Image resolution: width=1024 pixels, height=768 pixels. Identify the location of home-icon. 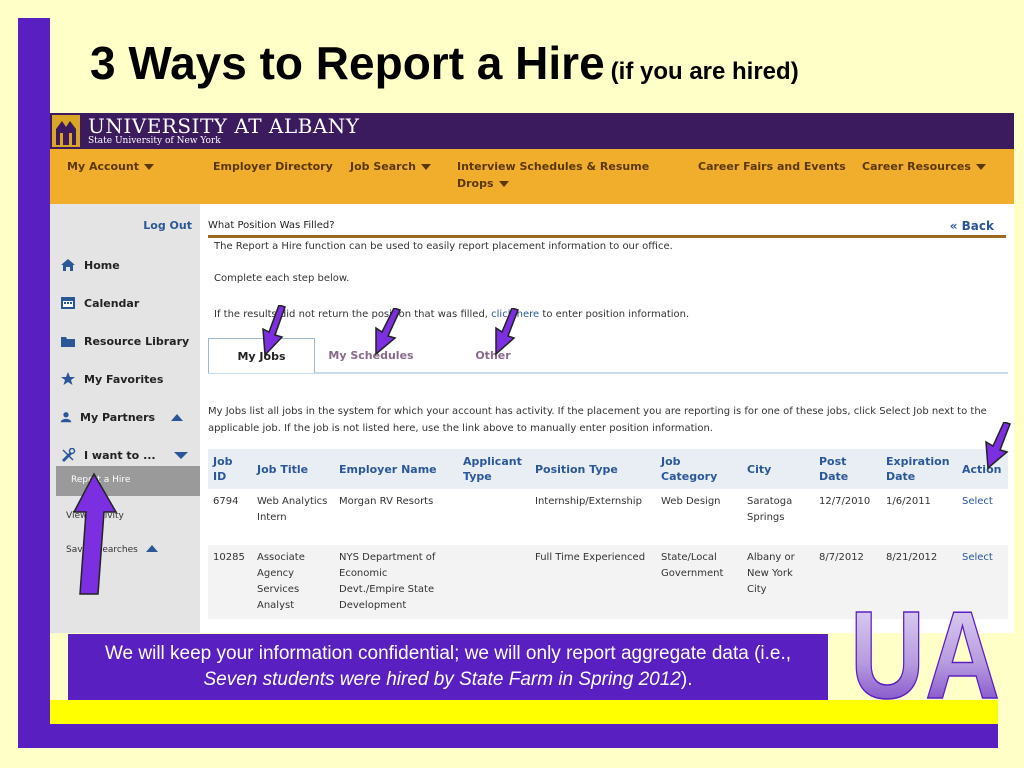
(68, 265).